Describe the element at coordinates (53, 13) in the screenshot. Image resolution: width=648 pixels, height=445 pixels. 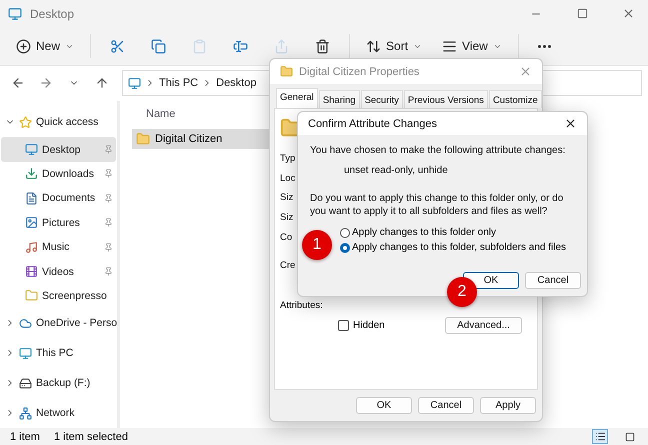
I see `window-title: Desktop` at that location.